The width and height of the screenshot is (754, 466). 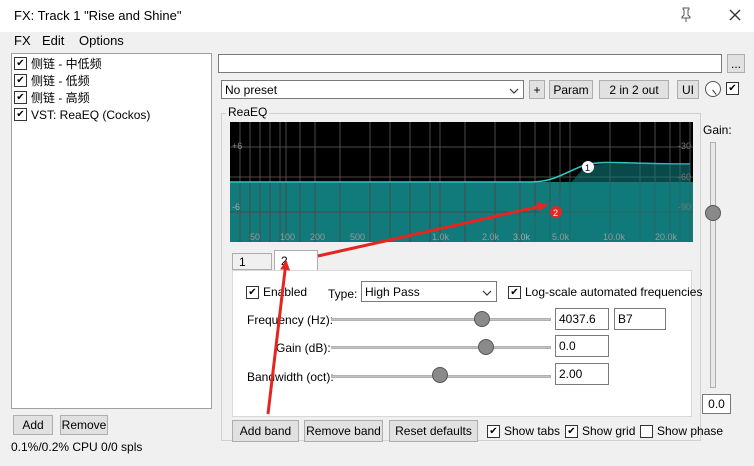 I want to click on type-label: Type:, so click(x=343, y=294).